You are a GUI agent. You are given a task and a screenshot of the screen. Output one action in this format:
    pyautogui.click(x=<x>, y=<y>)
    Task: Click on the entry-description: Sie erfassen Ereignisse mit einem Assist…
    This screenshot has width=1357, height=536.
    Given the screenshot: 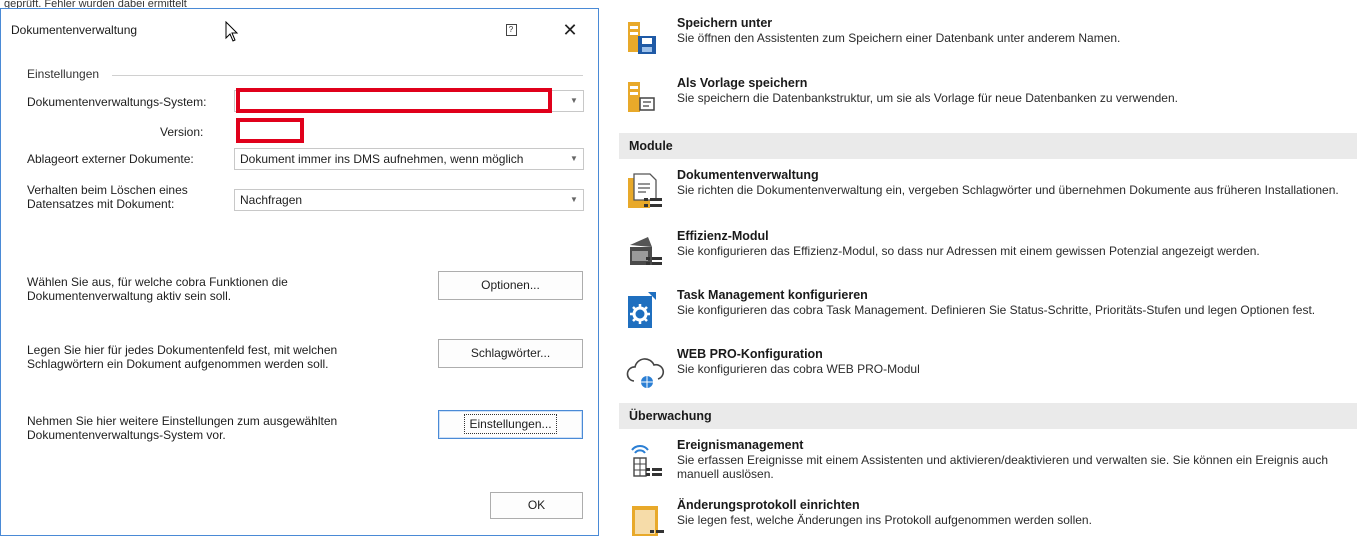 What is the action you would take?
    pyautogui.click(x=1003, y=467)
    